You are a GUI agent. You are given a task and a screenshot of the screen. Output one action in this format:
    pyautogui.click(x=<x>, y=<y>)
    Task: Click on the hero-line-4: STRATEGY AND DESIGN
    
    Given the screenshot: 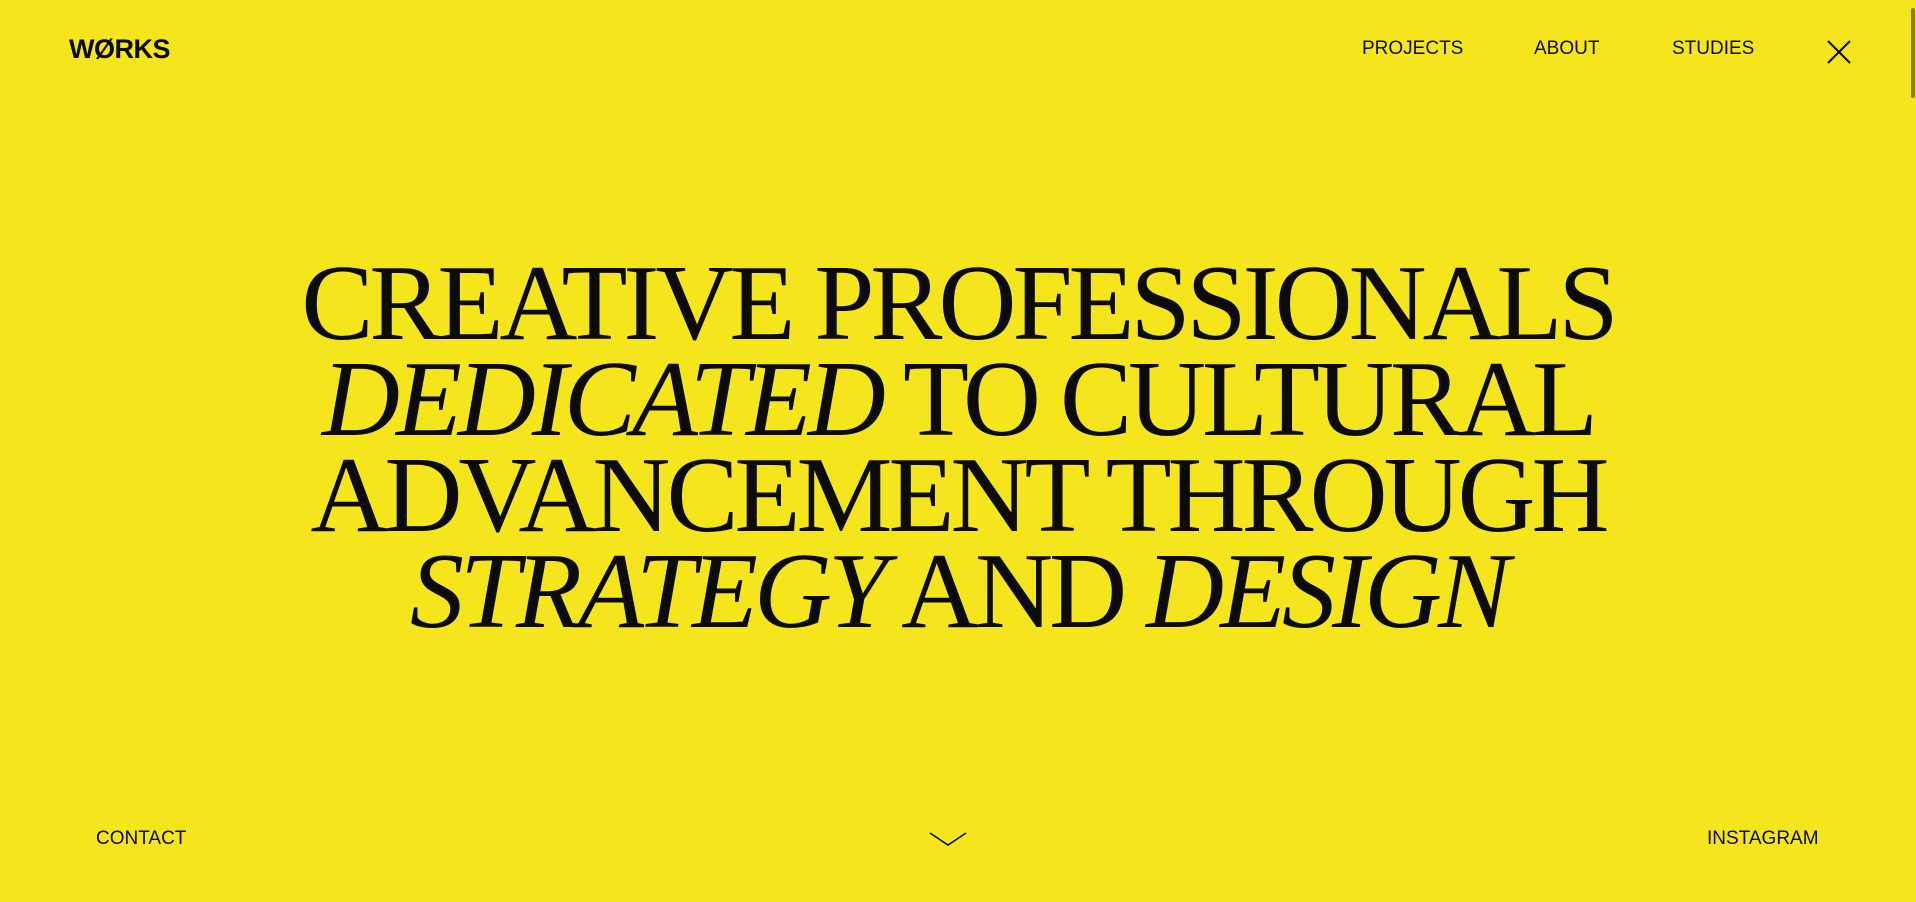 What is the action you would take?
    pyautogui.click(x=958, y=592)
    